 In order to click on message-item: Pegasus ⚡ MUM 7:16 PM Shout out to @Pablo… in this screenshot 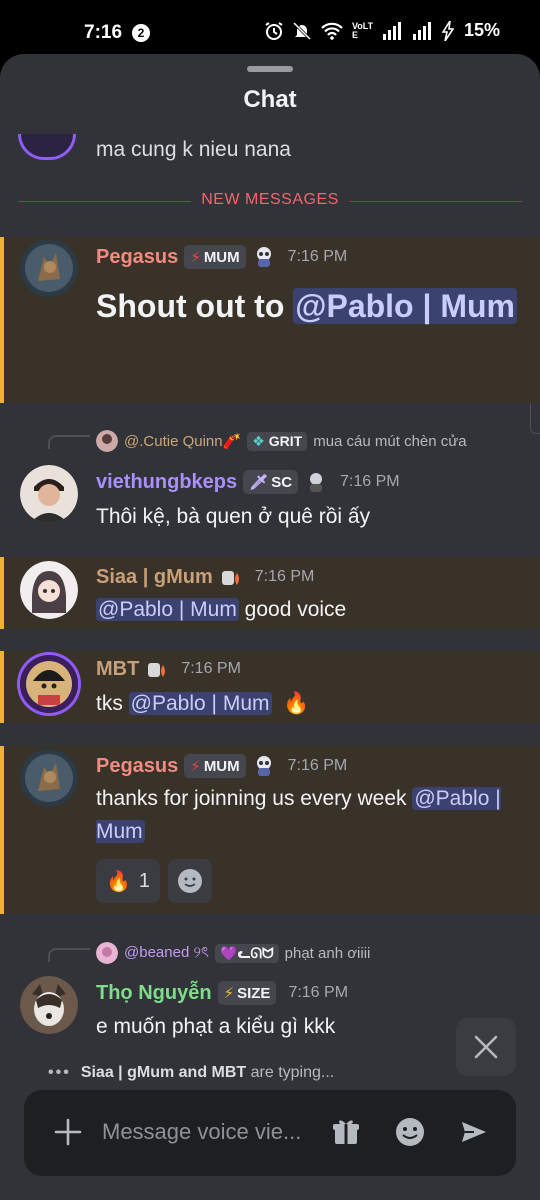, I will do `click(270, 320)`.